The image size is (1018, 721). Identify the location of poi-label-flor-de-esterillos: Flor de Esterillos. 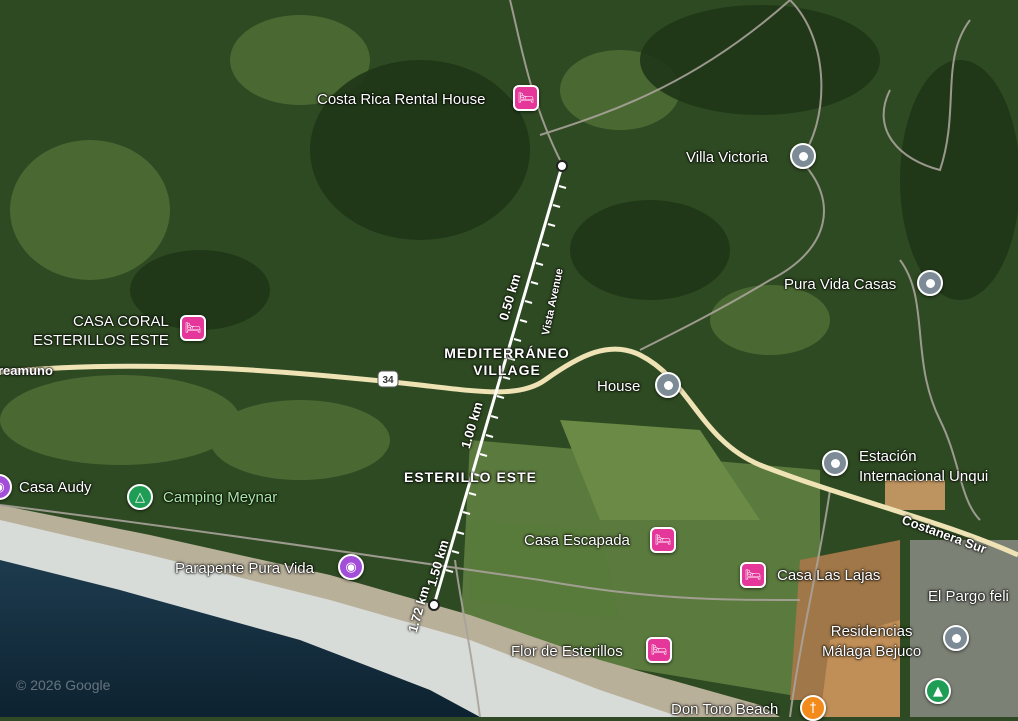
(567, 651).